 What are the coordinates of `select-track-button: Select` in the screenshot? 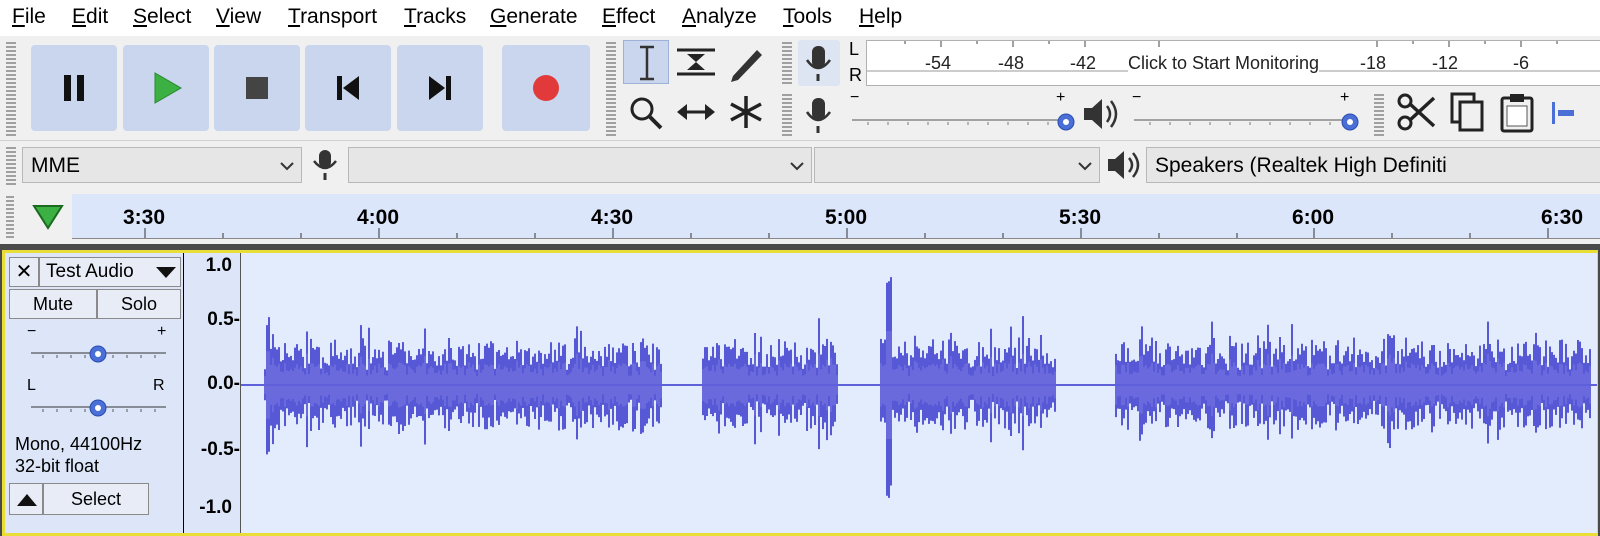 It's located at (96, 499).